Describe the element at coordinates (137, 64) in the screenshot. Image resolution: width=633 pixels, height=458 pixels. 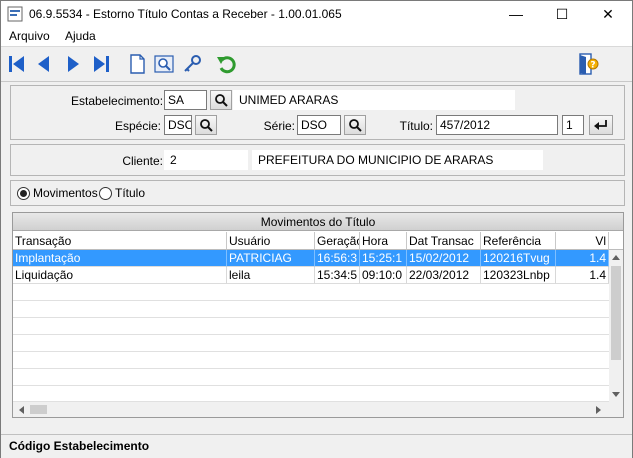
I see `new-document-button` at that location.